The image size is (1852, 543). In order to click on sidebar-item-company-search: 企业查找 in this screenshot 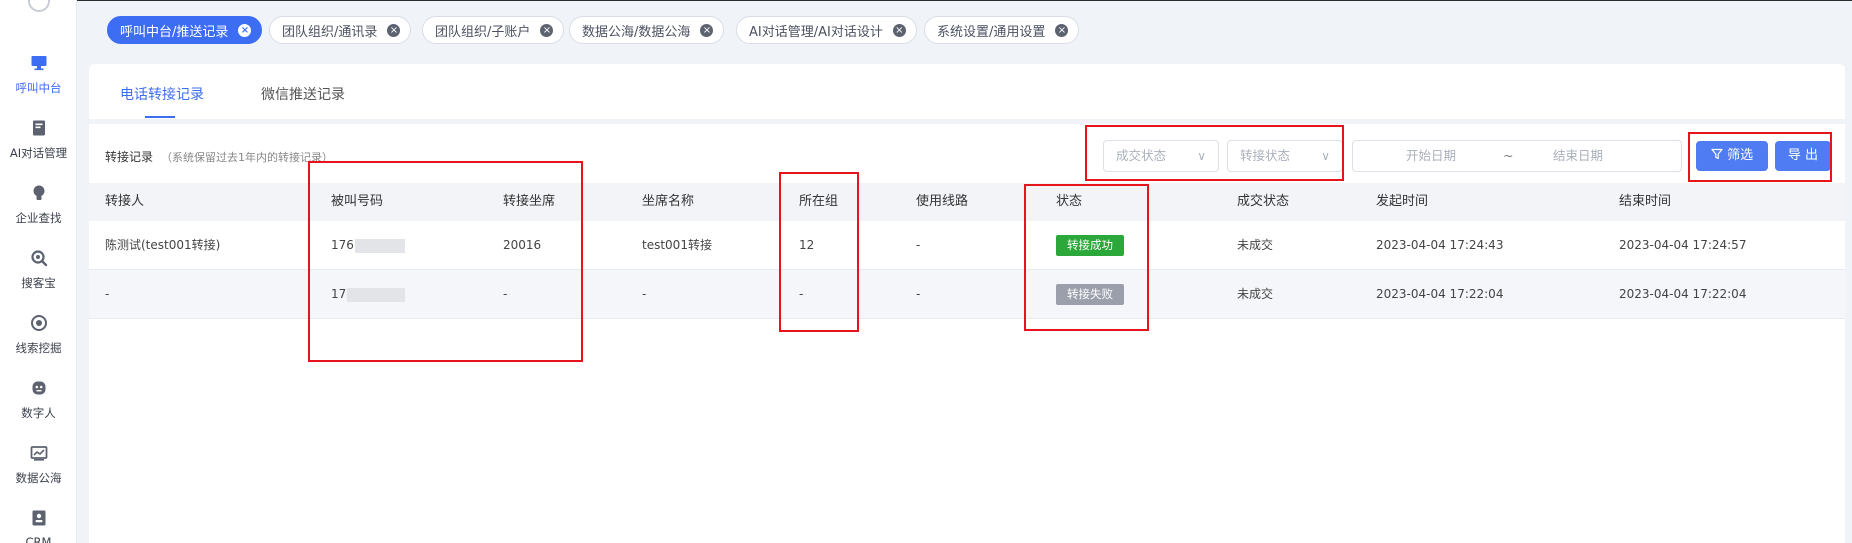, I will do `click(38, 207)`.